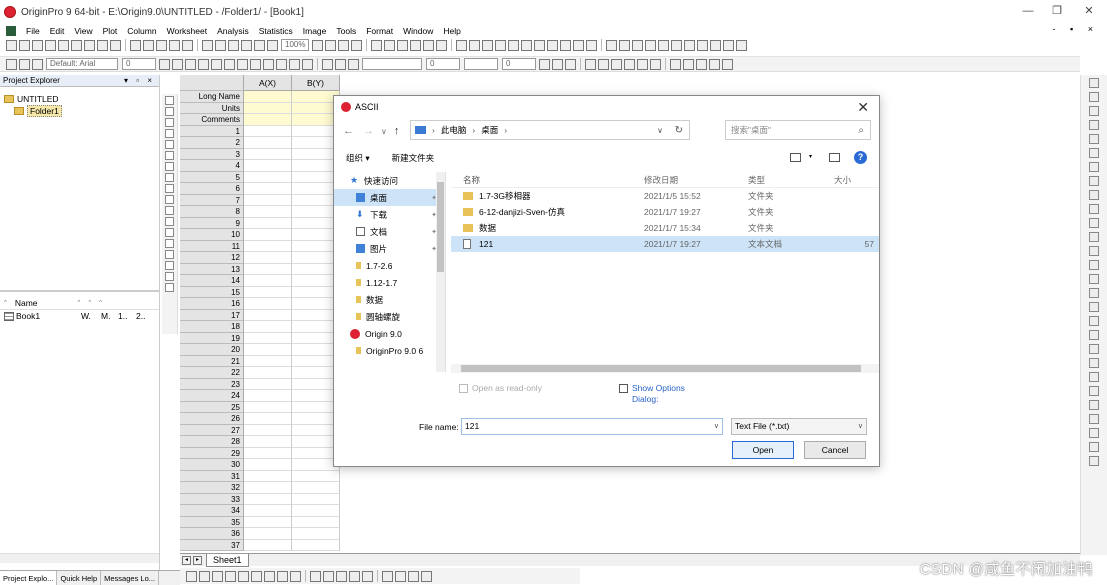 The height and width of the screenshot is (585, 1107). Describe the element at coordinates (377, 45) in the screenshot. I see `project-explorer-icon` at that location.